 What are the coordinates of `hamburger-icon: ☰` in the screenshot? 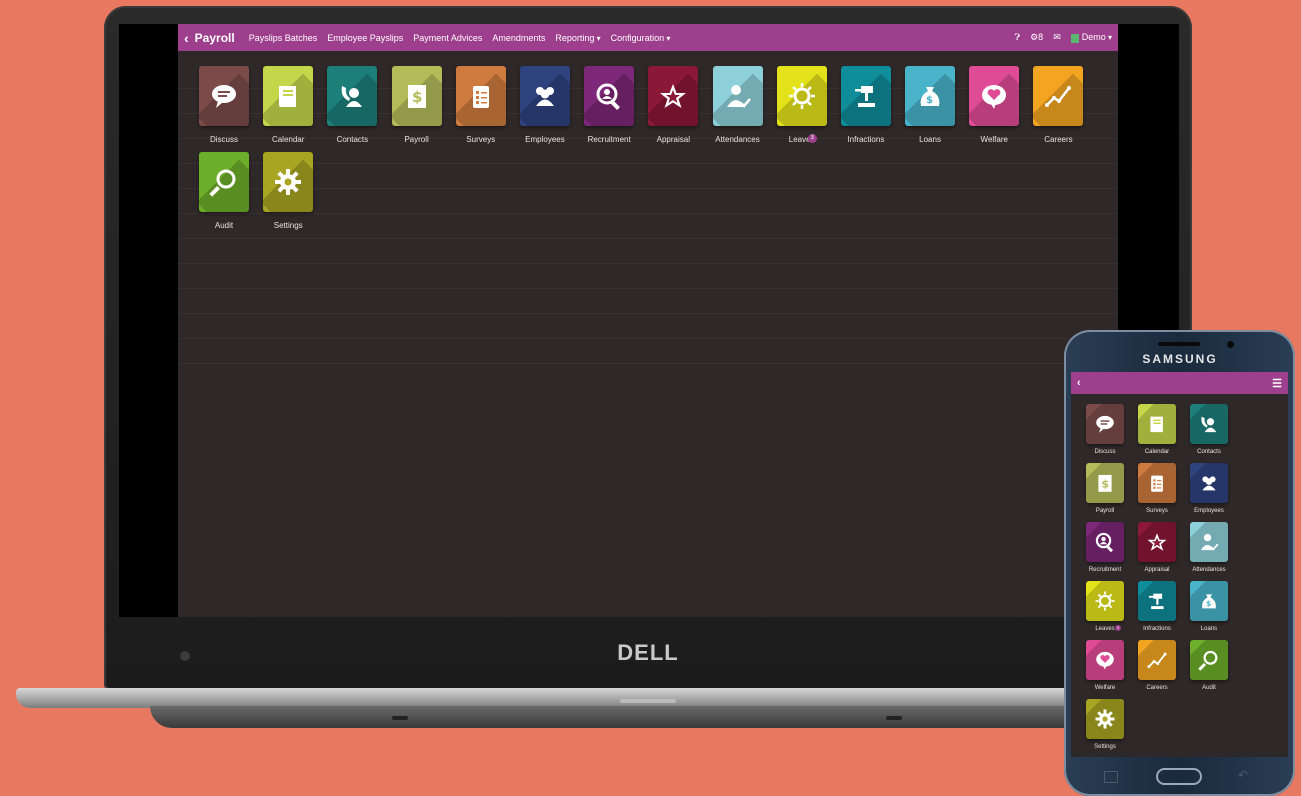 It's located at (1277, 383).